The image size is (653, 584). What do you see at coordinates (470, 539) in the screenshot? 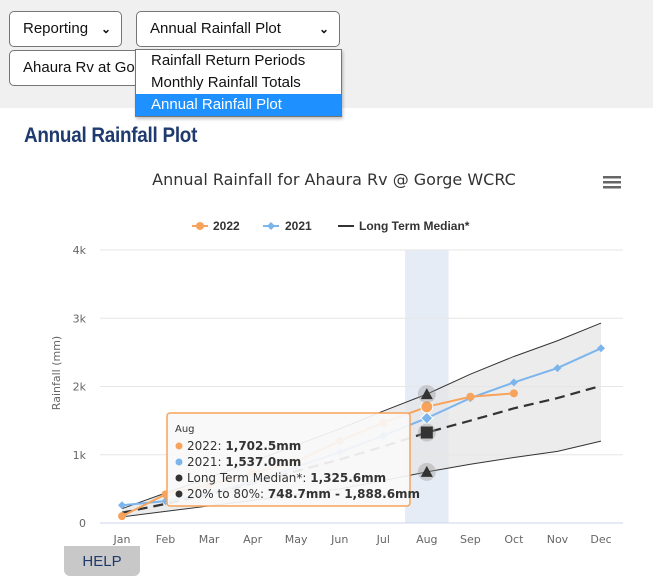
I see `x-tick-label: Sep` at bounding box center [470, 539].